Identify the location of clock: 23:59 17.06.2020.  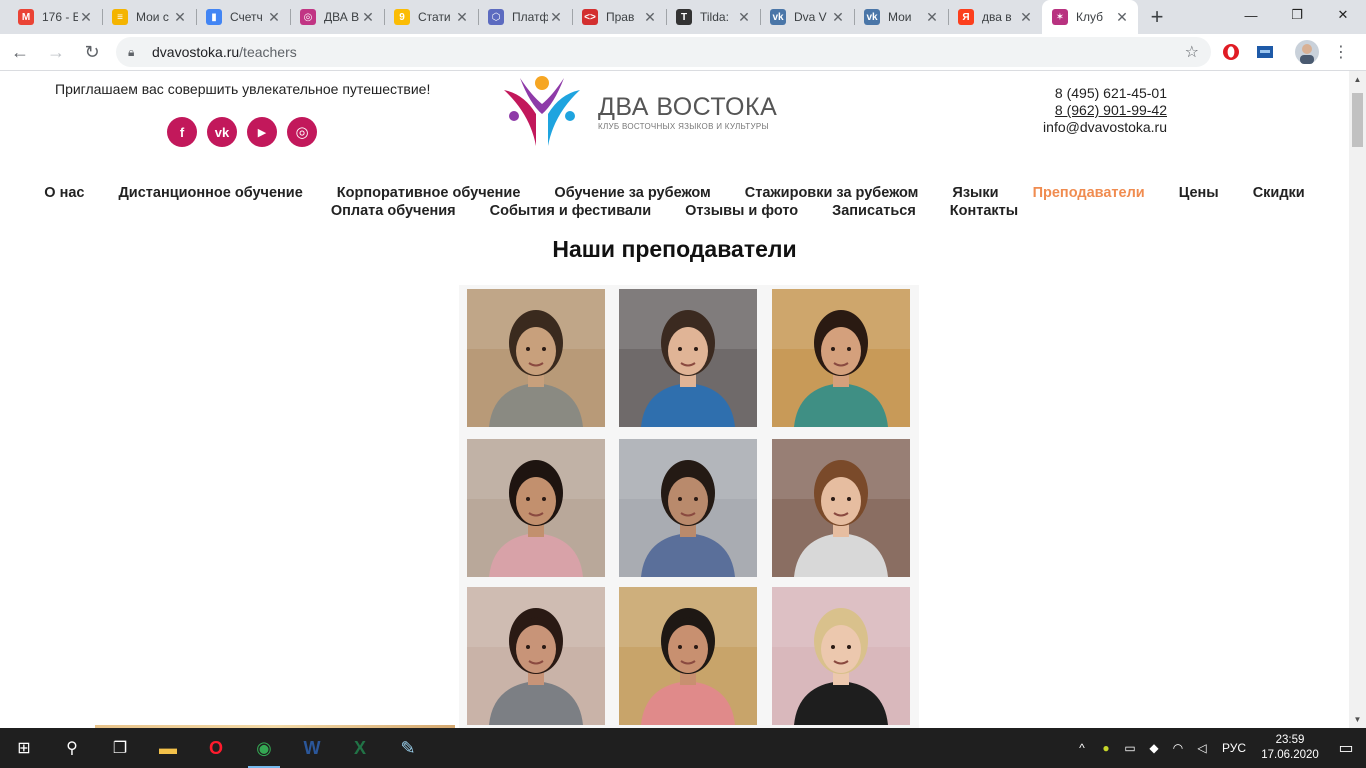
(1290, 748).